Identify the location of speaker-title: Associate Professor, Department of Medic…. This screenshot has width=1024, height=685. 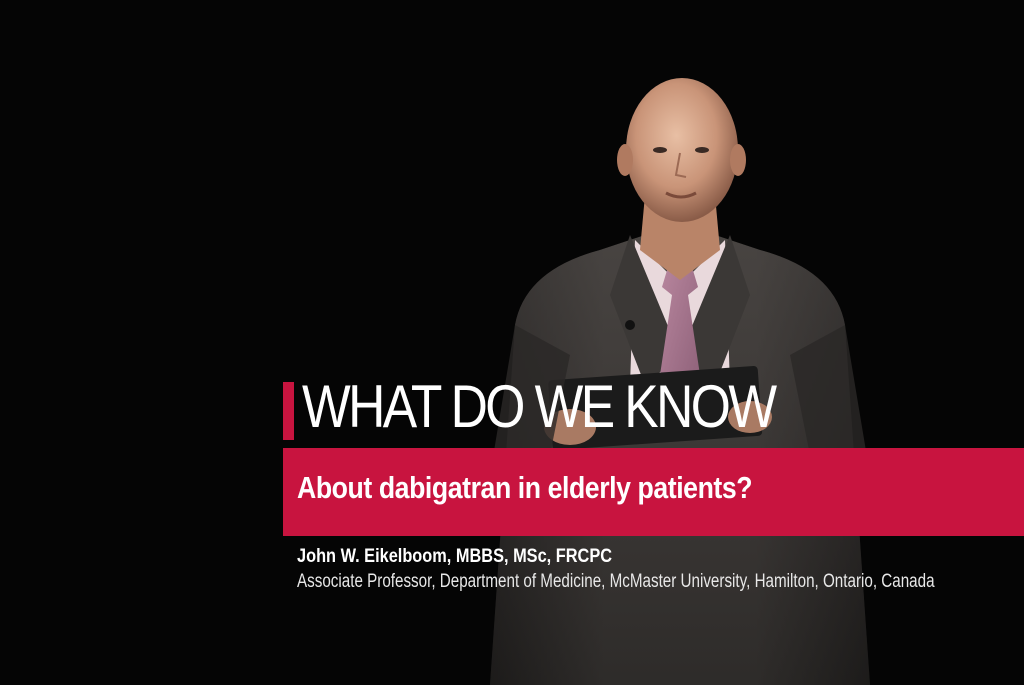
(616, 581).